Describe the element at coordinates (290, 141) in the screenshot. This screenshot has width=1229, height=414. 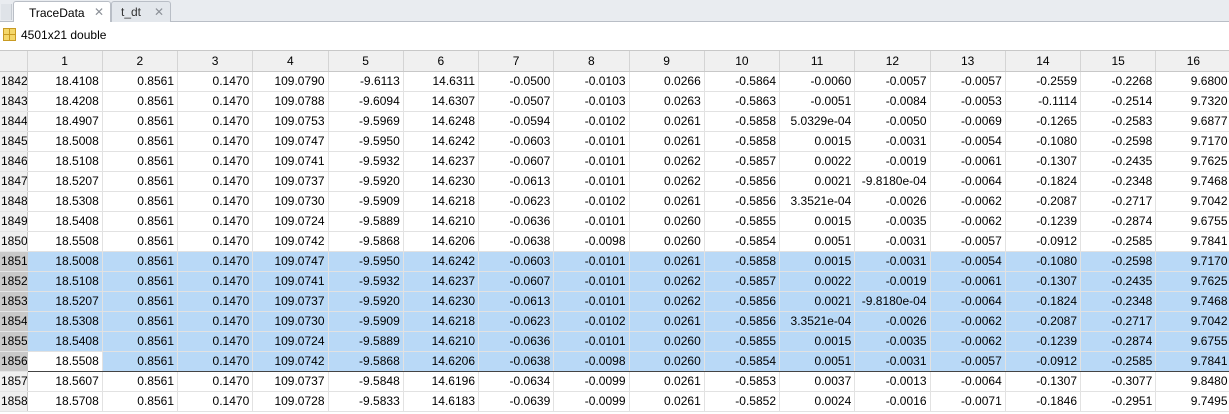
I see `table-cell: 109.0747` at that location.